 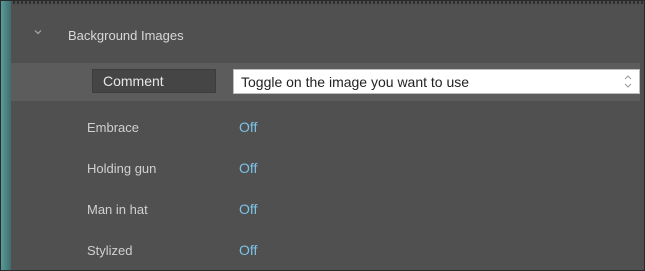 I want to click on comment-label: Comment, so click(x=133, y=81).